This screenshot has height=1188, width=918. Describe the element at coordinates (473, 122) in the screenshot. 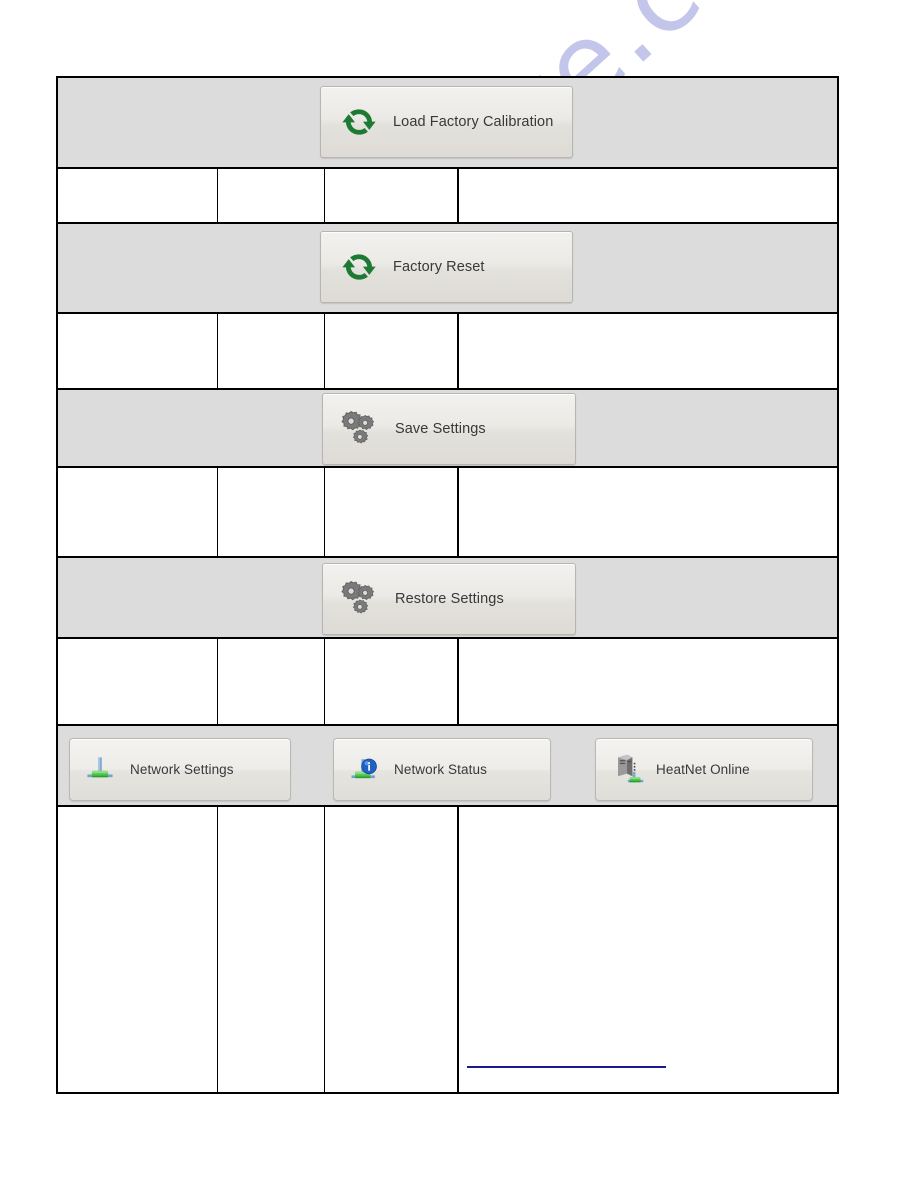

I see `button-label: Load Factory Calibration` at that location.